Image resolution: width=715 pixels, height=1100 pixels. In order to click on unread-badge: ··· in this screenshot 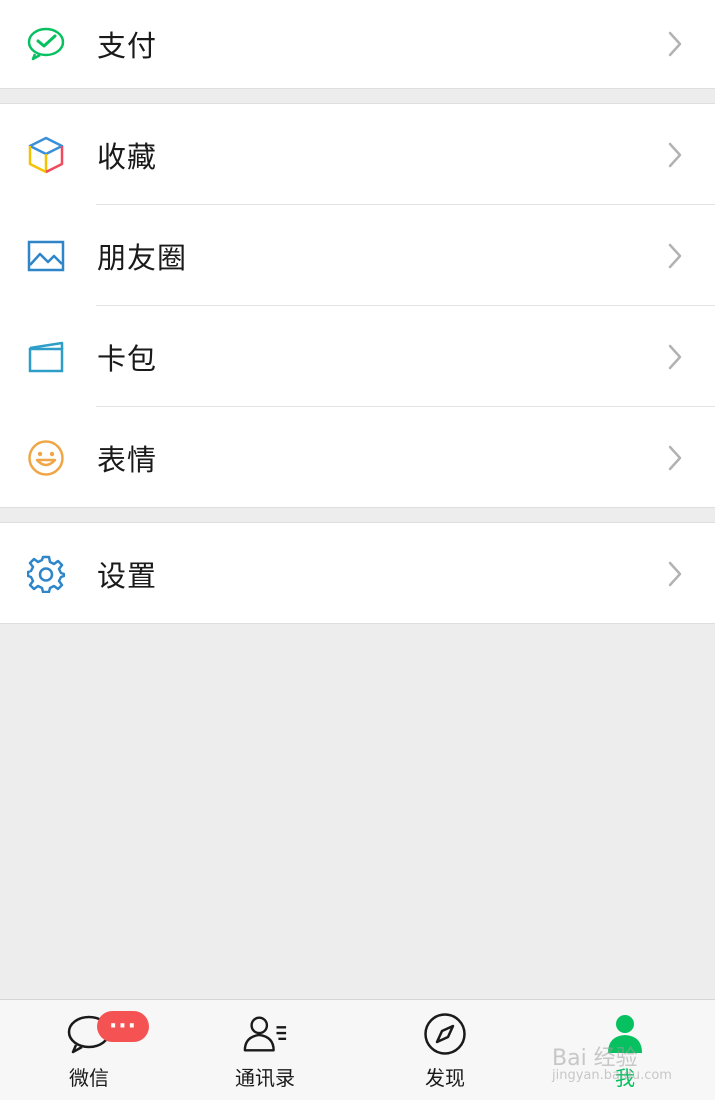, I will do `click(123, 1026)`.